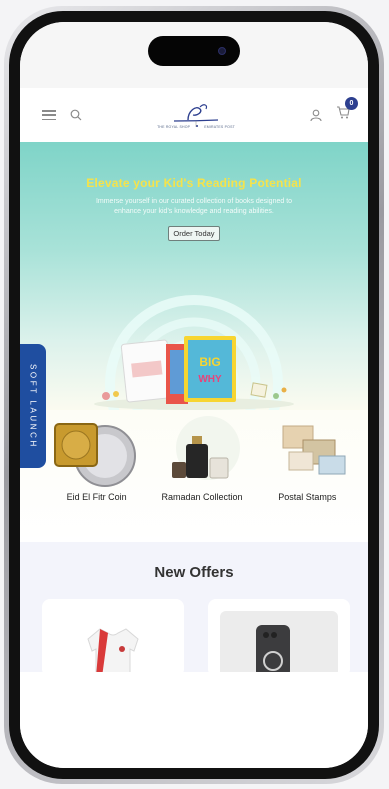 Image resolution: width=389 pixels, height=789 pixels. Describe the element at coordinates (209, 362) in the screenshot. I see `book-text-big: BIG` at that location.